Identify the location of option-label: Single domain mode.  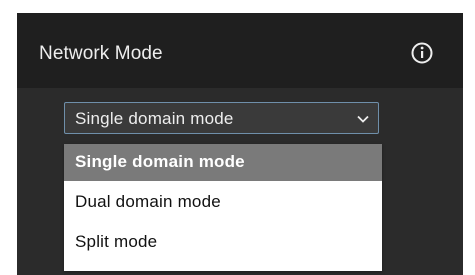
(160, 161).